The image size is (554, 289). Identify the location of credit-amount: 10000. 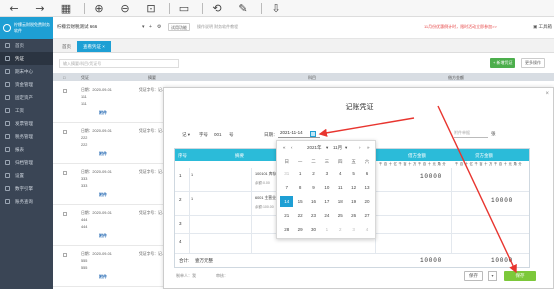
(502, 200).